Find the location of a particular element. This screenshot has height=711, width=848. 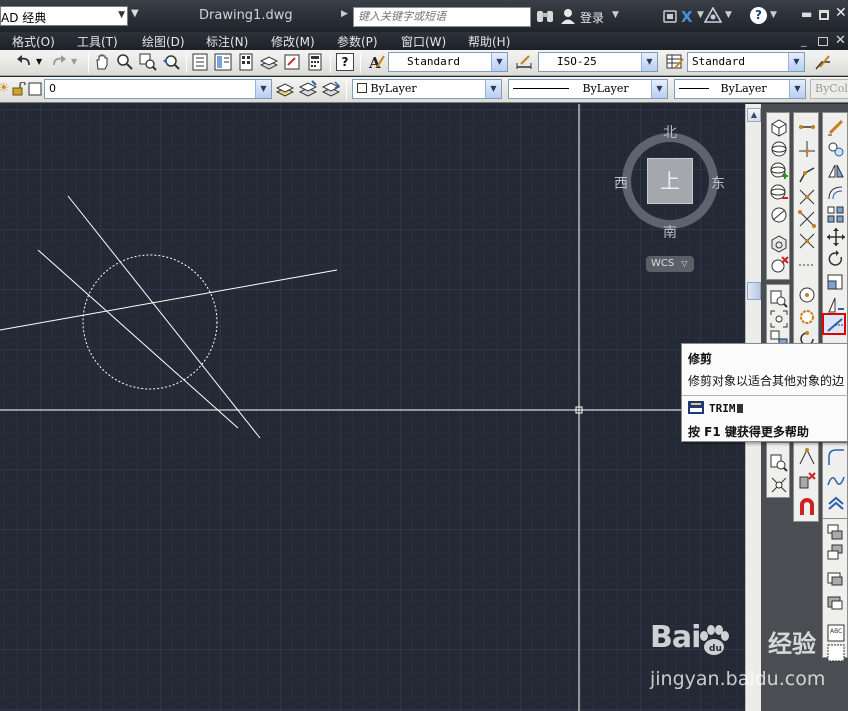

zoom-previous-icon is located at coordinates (171, 62).